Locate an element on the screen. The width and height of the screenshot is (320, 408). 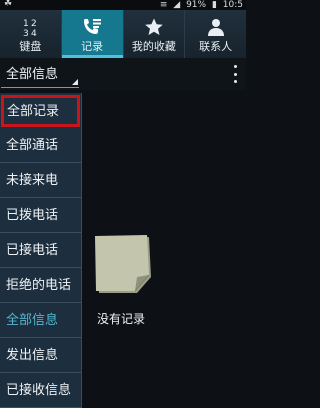
dialpad-digit-2: 2 is located at coordinates (34, 24).